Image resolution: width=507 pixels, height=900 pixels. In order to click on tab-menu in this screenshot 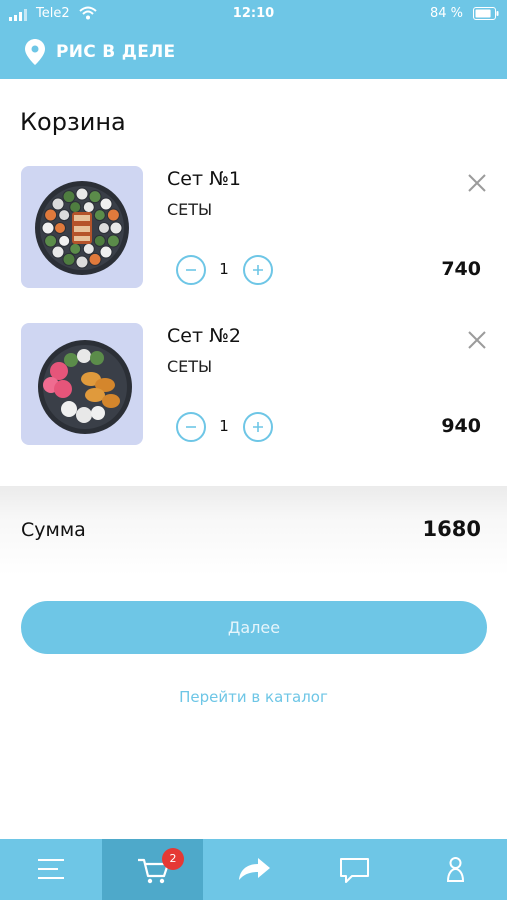, I will do `click(50, 869)`.